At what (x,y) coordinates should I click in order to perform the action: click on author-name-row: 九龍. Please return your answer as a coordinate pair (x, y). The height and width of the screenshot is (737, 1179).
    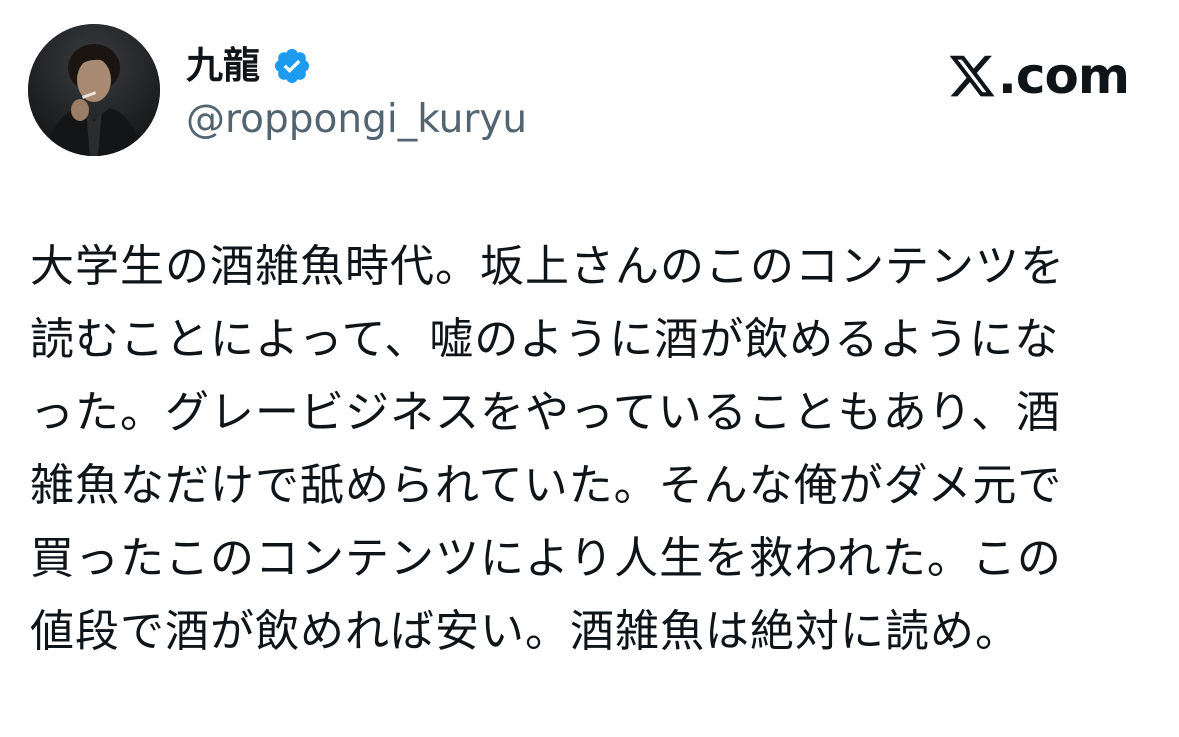
    Looking at the image, I should click on (249, 66).